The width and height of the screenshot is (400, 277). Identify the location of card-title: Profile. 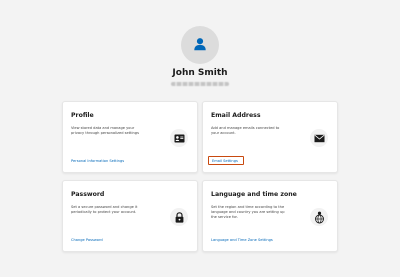
(82, 115).